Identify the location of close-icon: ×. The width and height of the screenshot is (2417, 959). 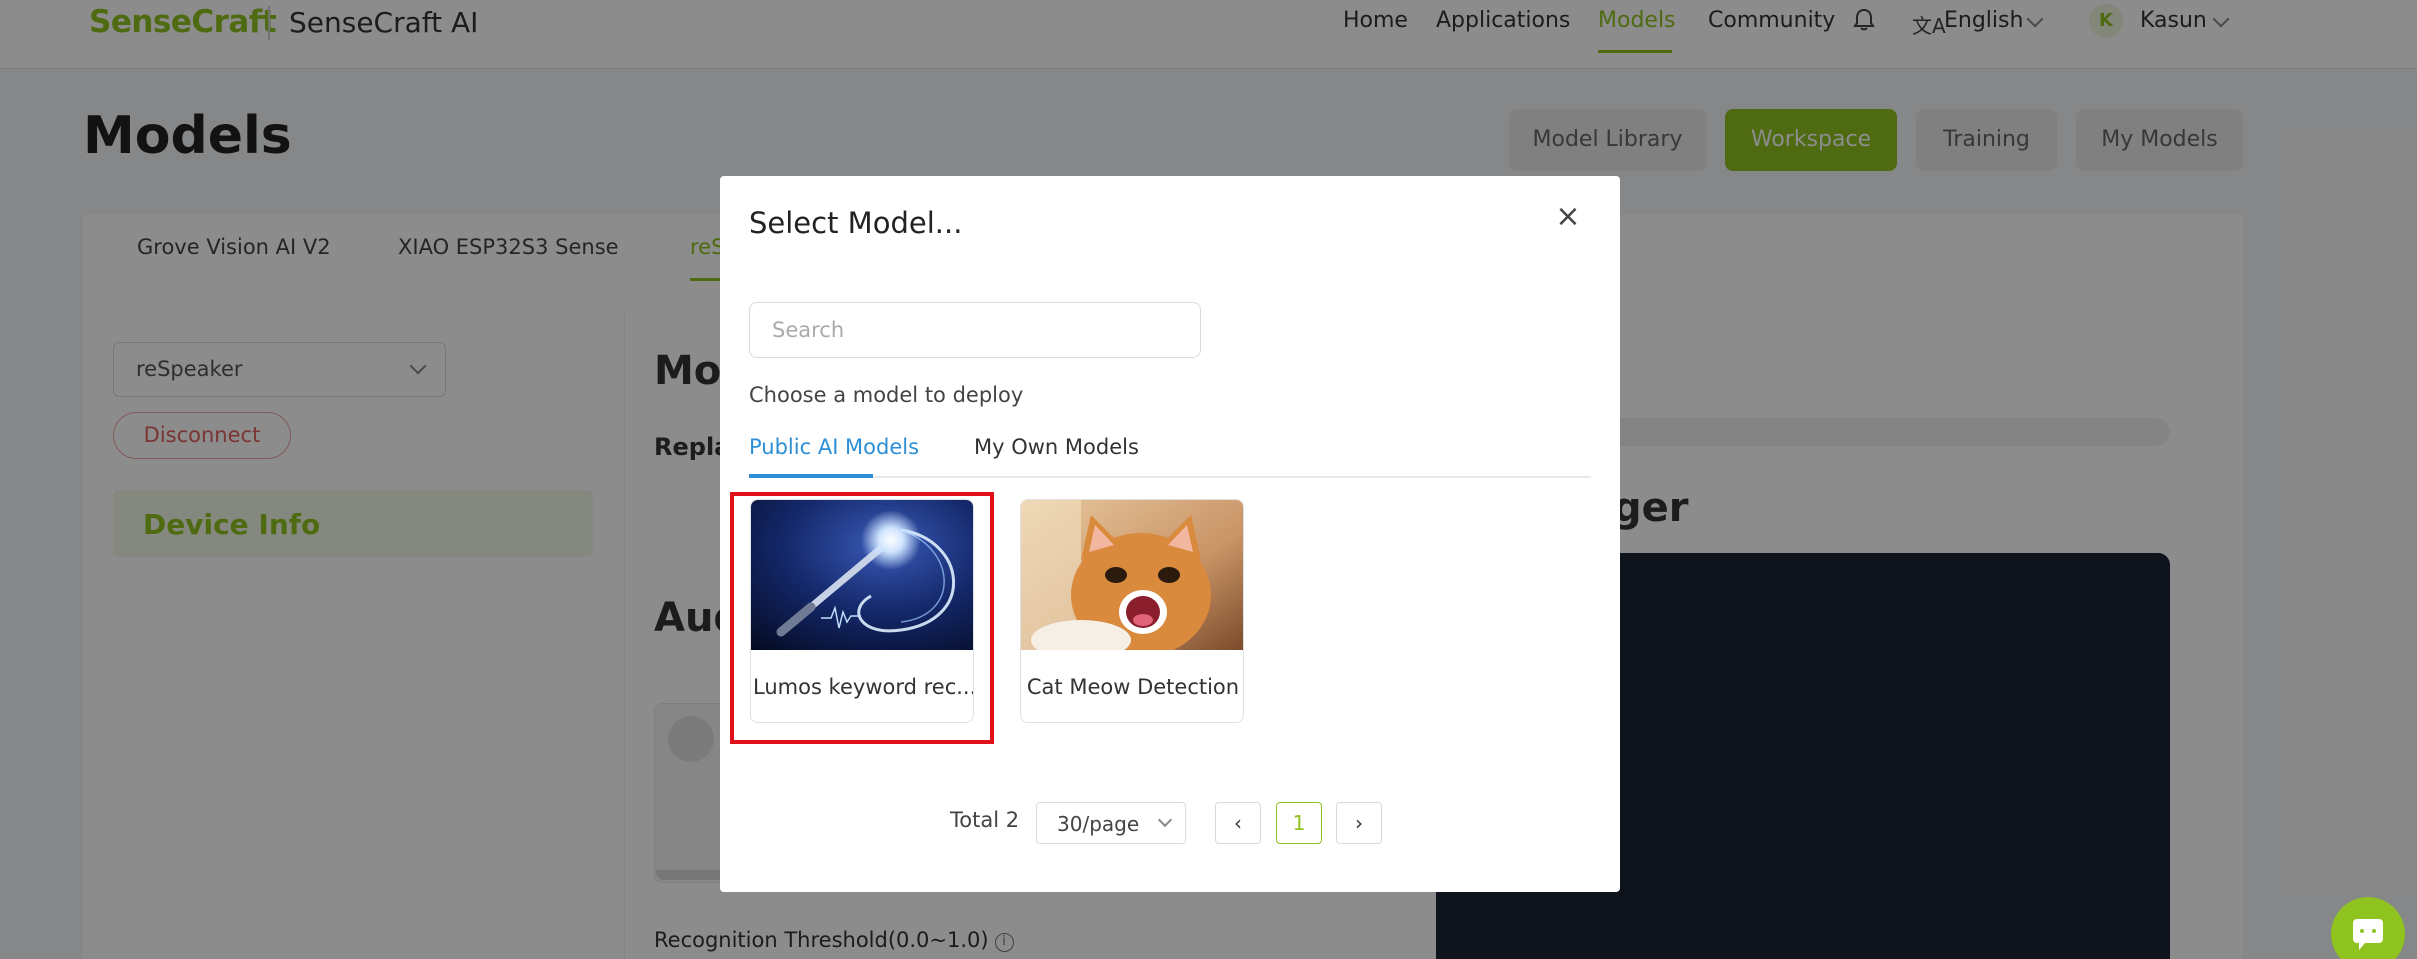
(1568, 217).